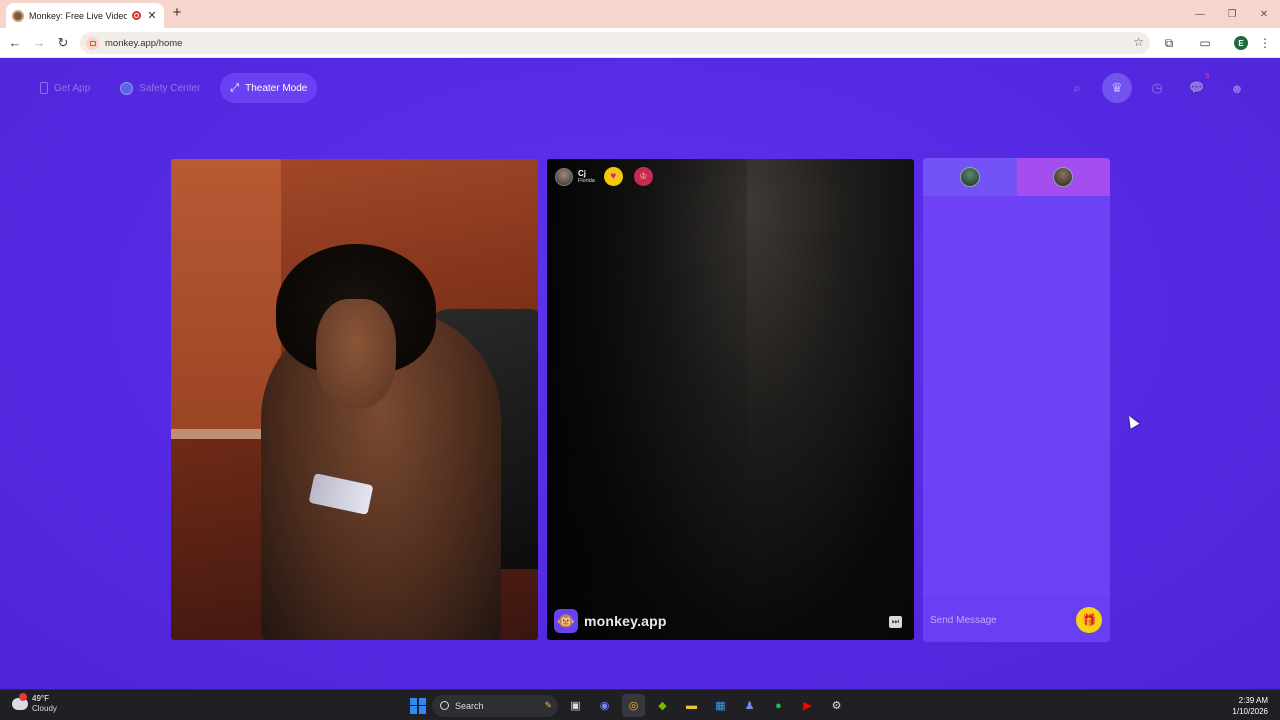 The width and height of the screenshot is (1280, 720). What do you see at coordinates (640, 14) in the screenshot?
I see `browser-tabbar: Monkey: Free Live Video Cl ✕ + — ❐ ✕` at bounding box center [640, 14].